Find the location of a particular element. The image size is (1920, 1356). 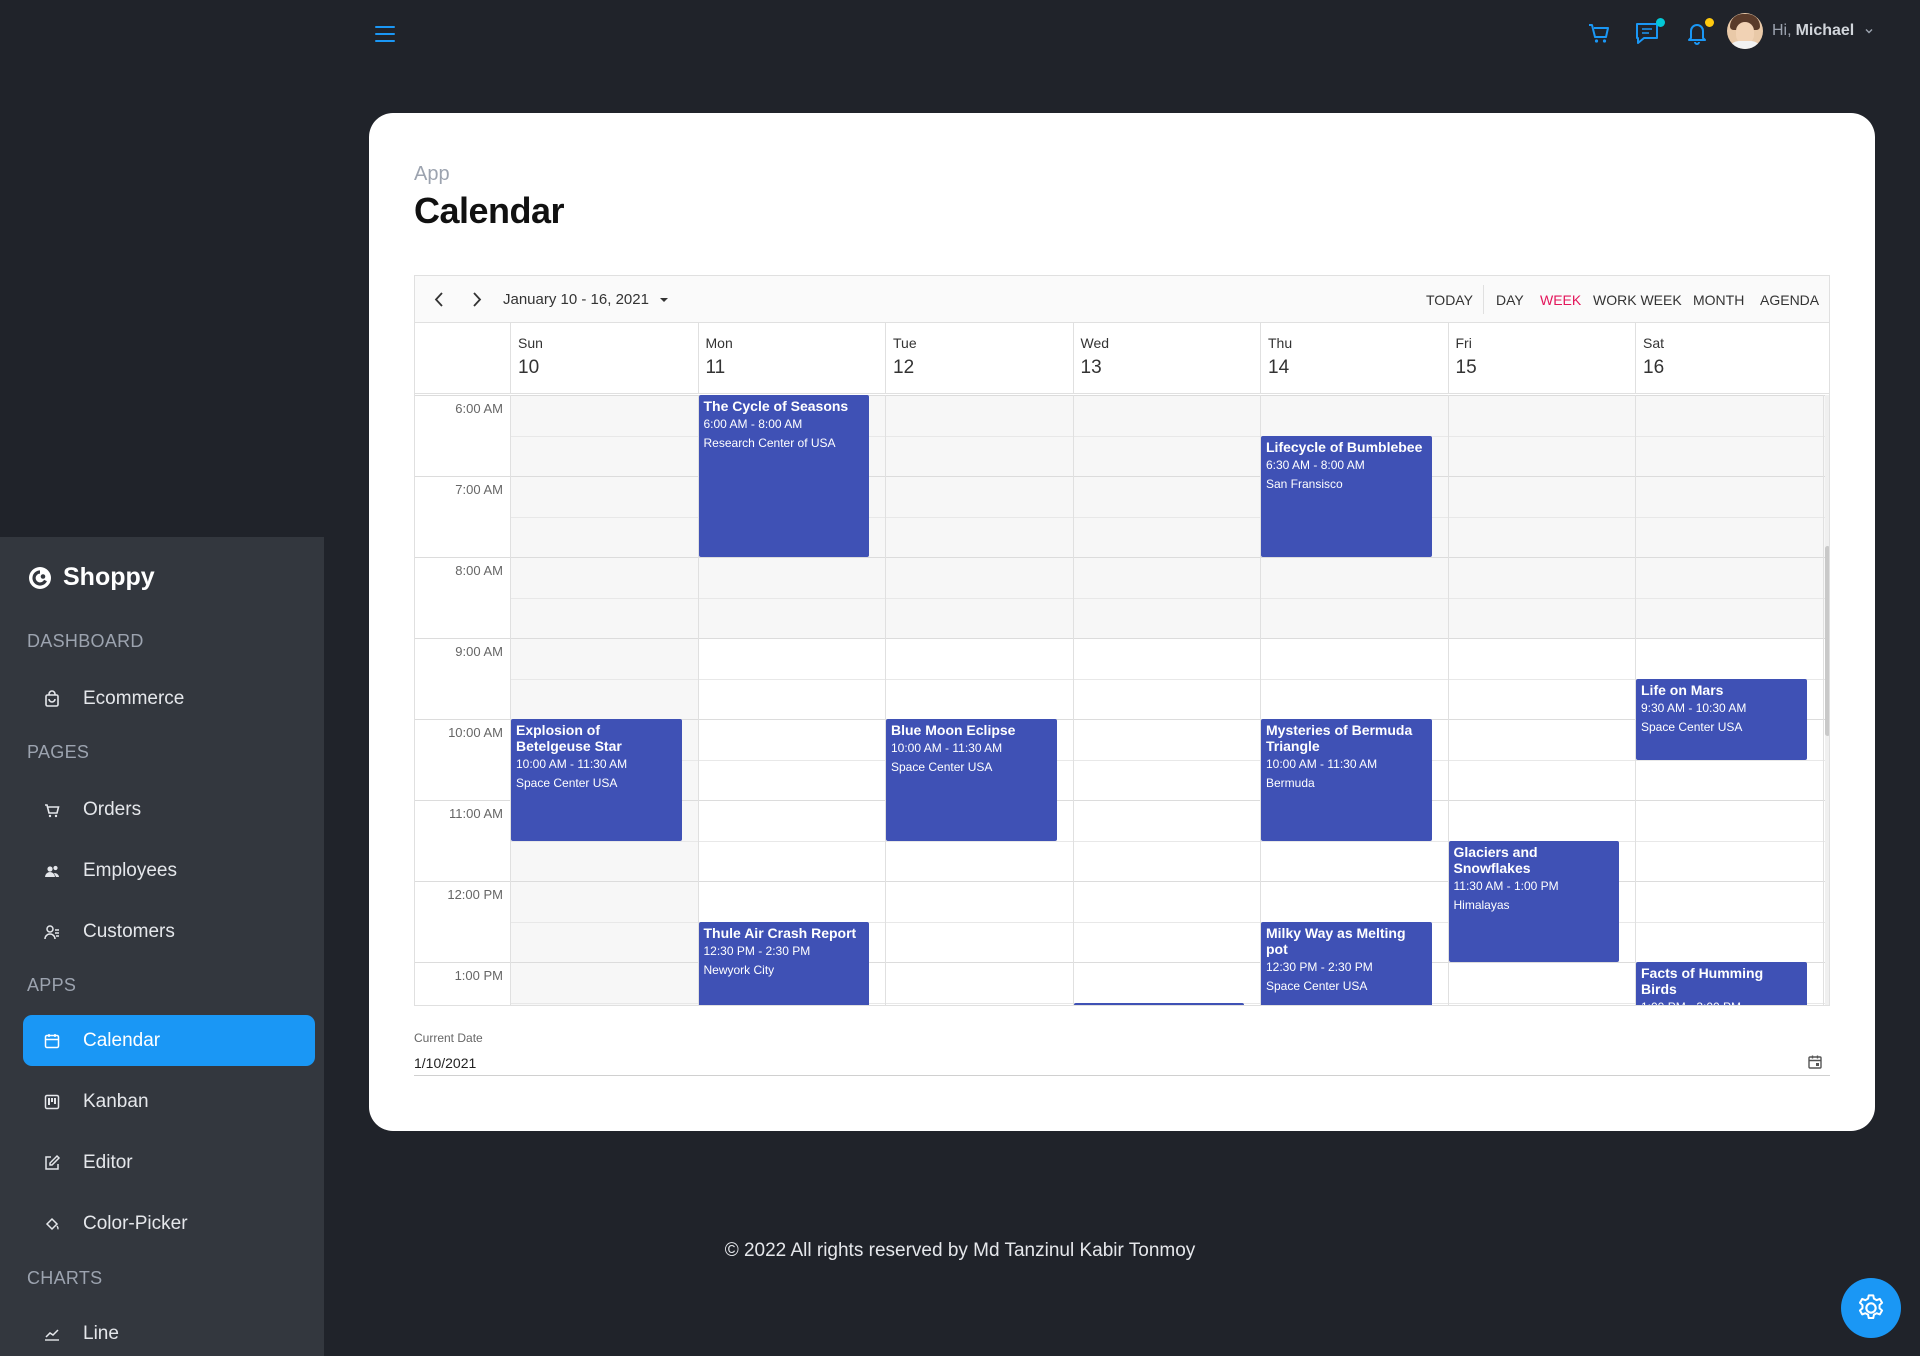

time-label: 6:00 AM is located at coordinates (479, 408).